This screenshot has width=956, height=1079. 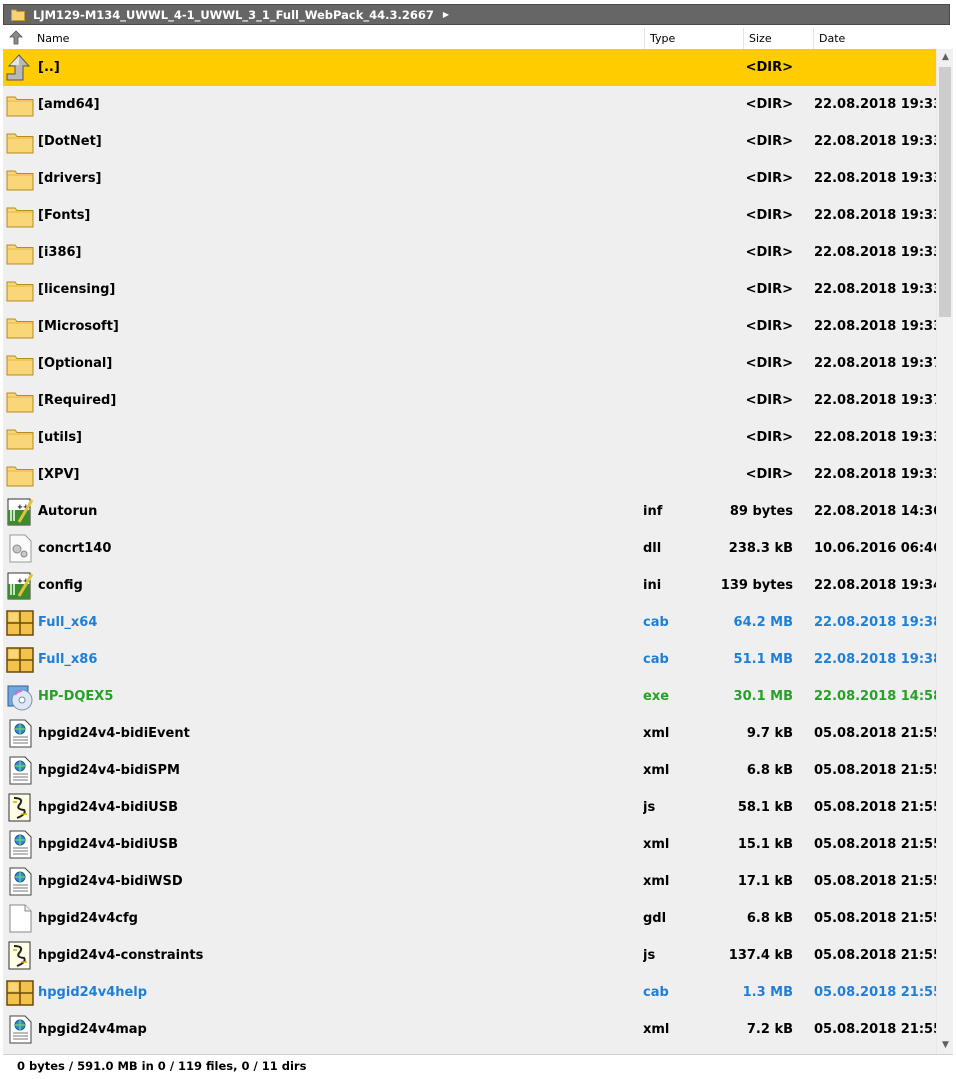 What do you see at coordinates (469, 474) in the screenshot?
I see `file-row: [XPV] <DIR> 22.08.2018 19:33` at bounding box center [469, 474].